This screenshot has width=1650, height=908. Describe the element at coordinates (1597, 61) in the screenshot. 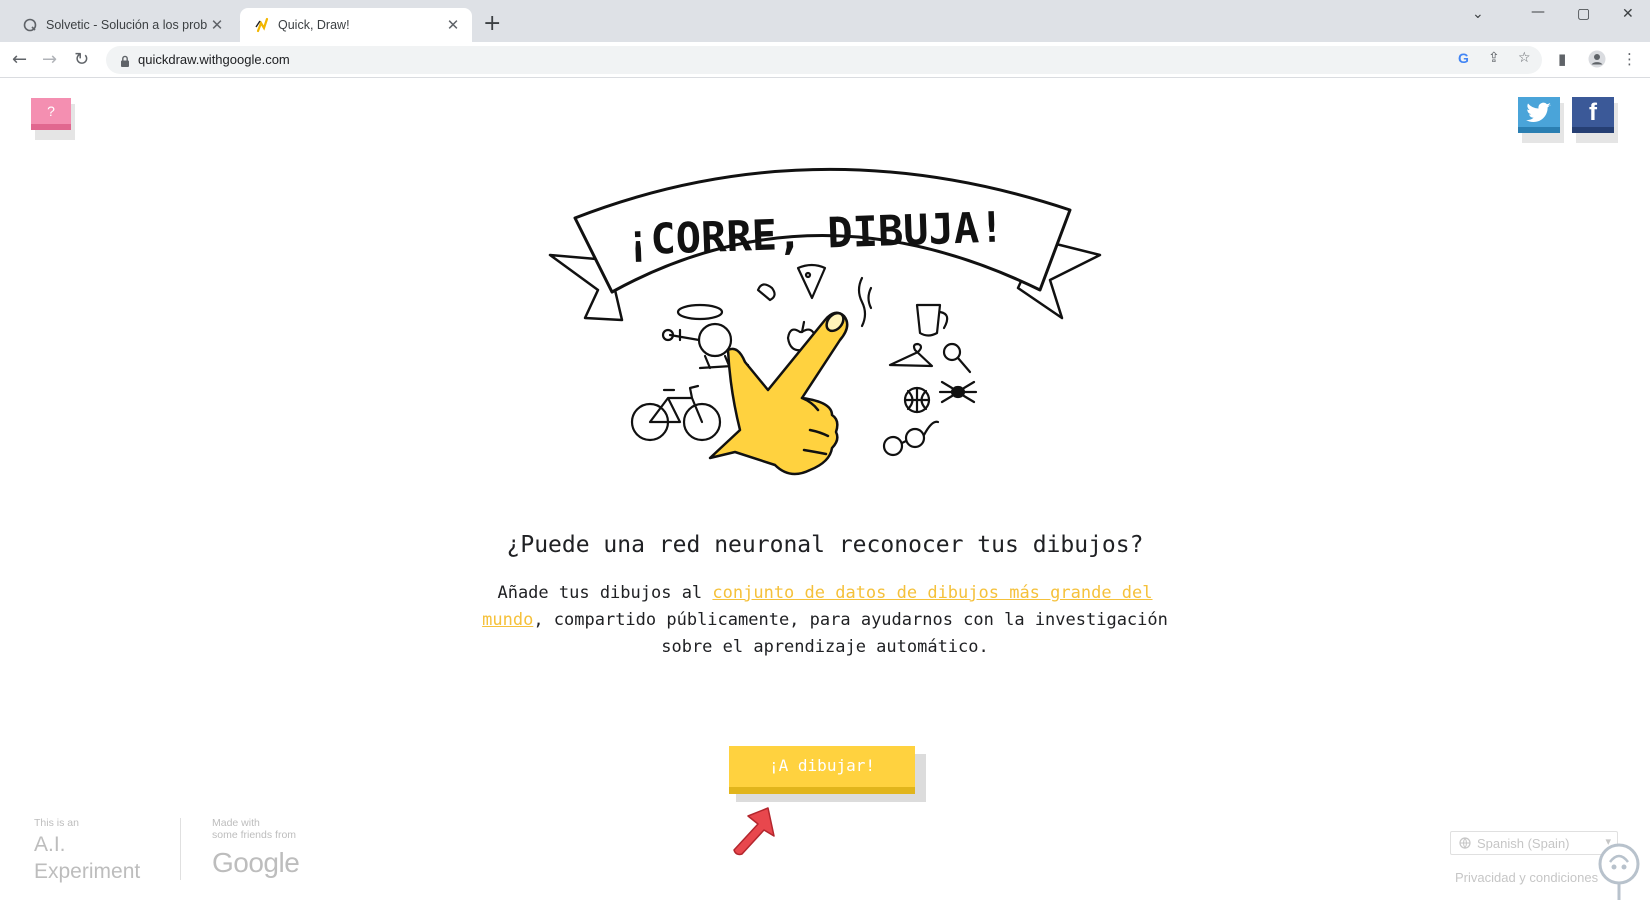

I see `profile-icon` at that location.